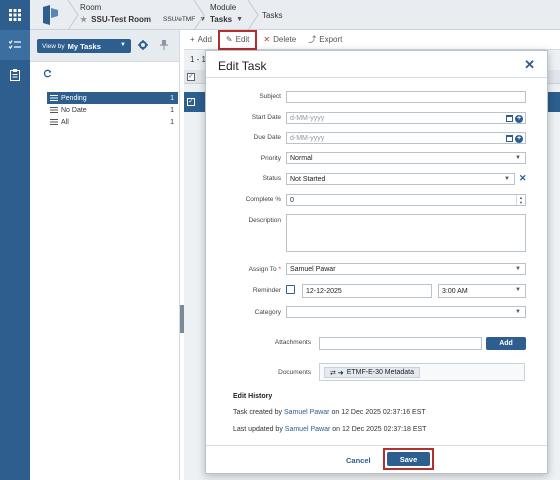 The image size is (560, 480). What do you see at coordinates (308, 429) in the screenshot?
I see `history-updated-user-link: Samuel Pawar` at bounding box center [308, 429].